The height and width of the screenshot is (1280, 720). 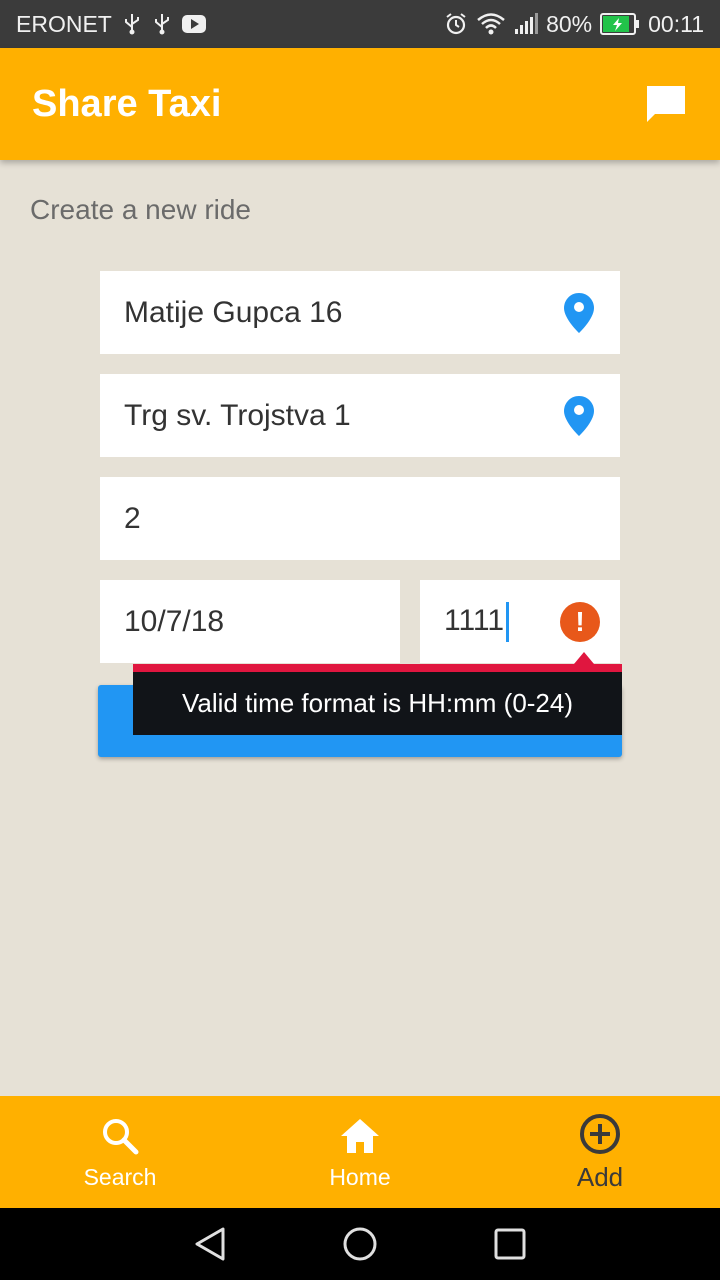 I want to click on nav-home-label: Home, so click(x=360, y=1176).